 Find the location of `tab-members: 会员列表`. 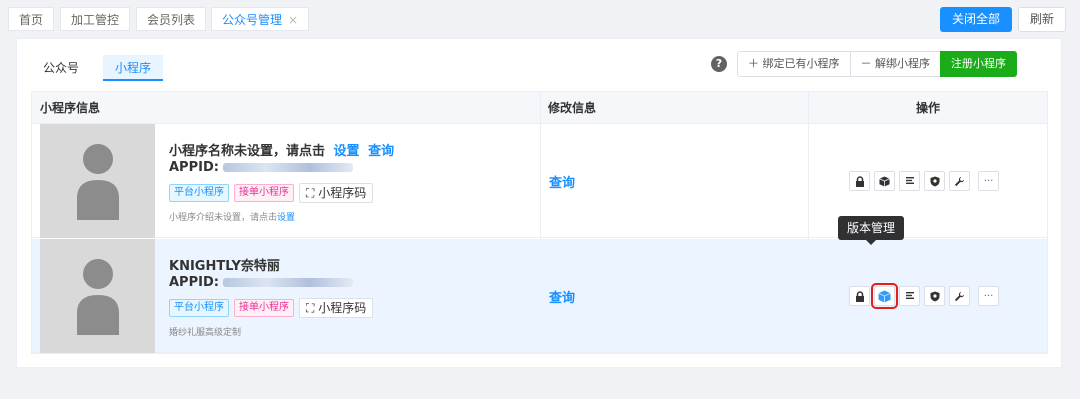

tab-members: 会员列表 is located at coordinates (171, 19).